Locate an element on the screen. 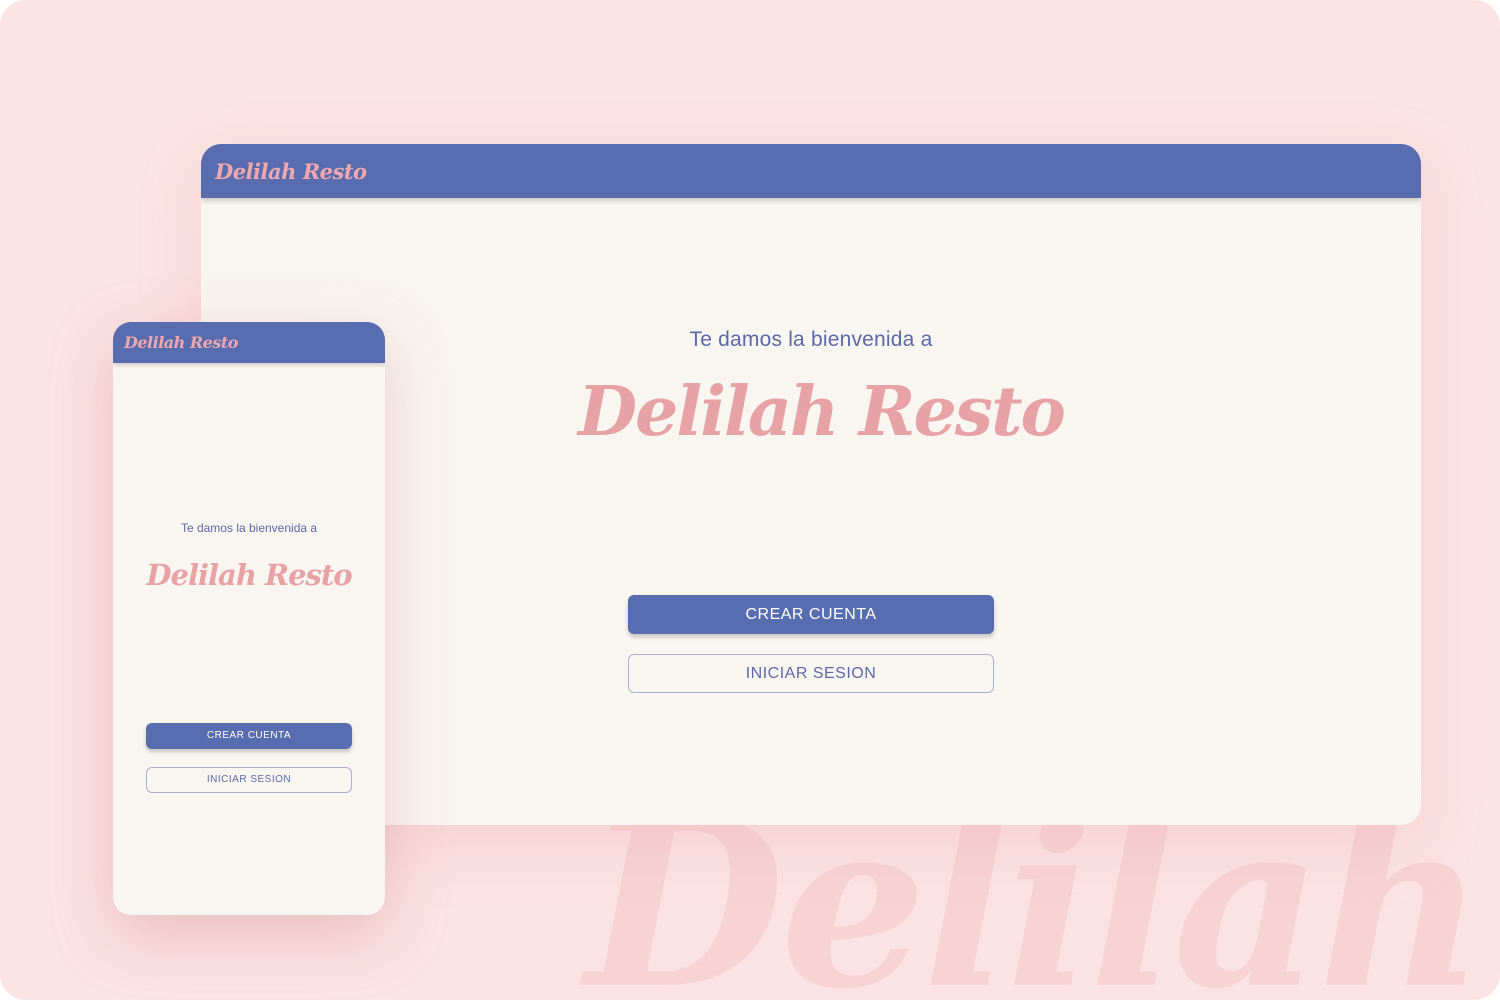 The width and height of the screenshot is (1500, 1000). mobile-create-account-button: CREAR CUENTA is located at coordinates (249, 736).